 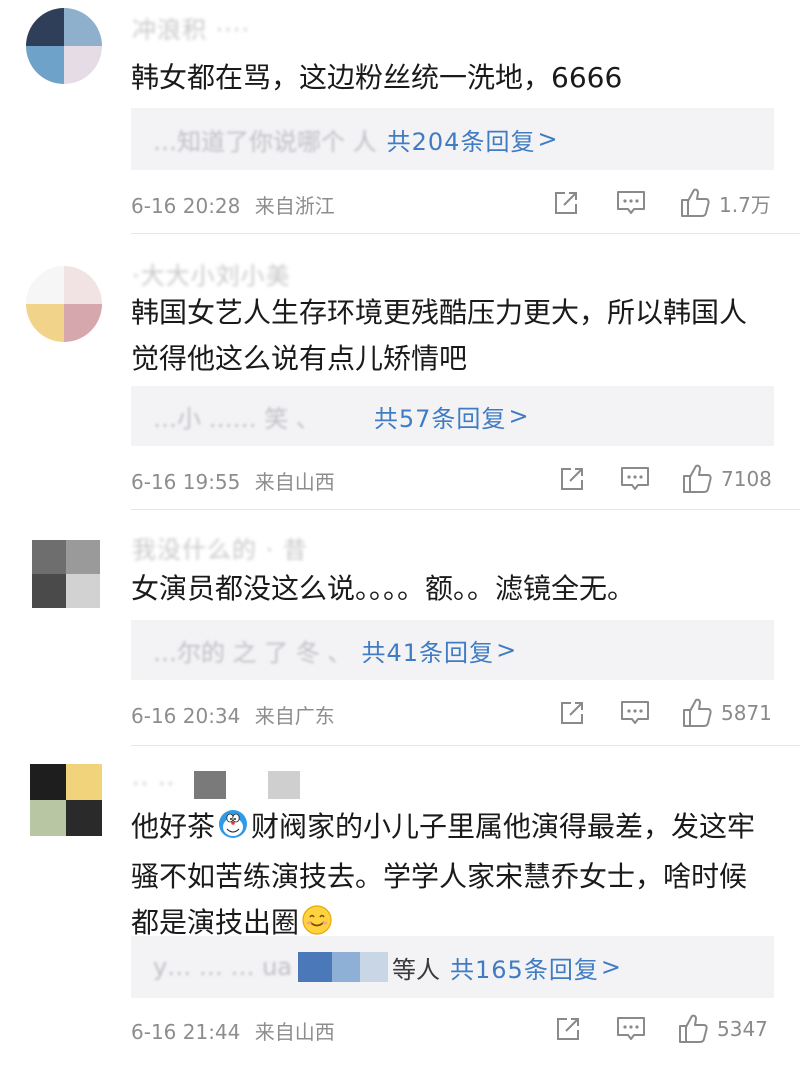 I want to click on username: 冲浪积 ····, so click(x=191, y=27).